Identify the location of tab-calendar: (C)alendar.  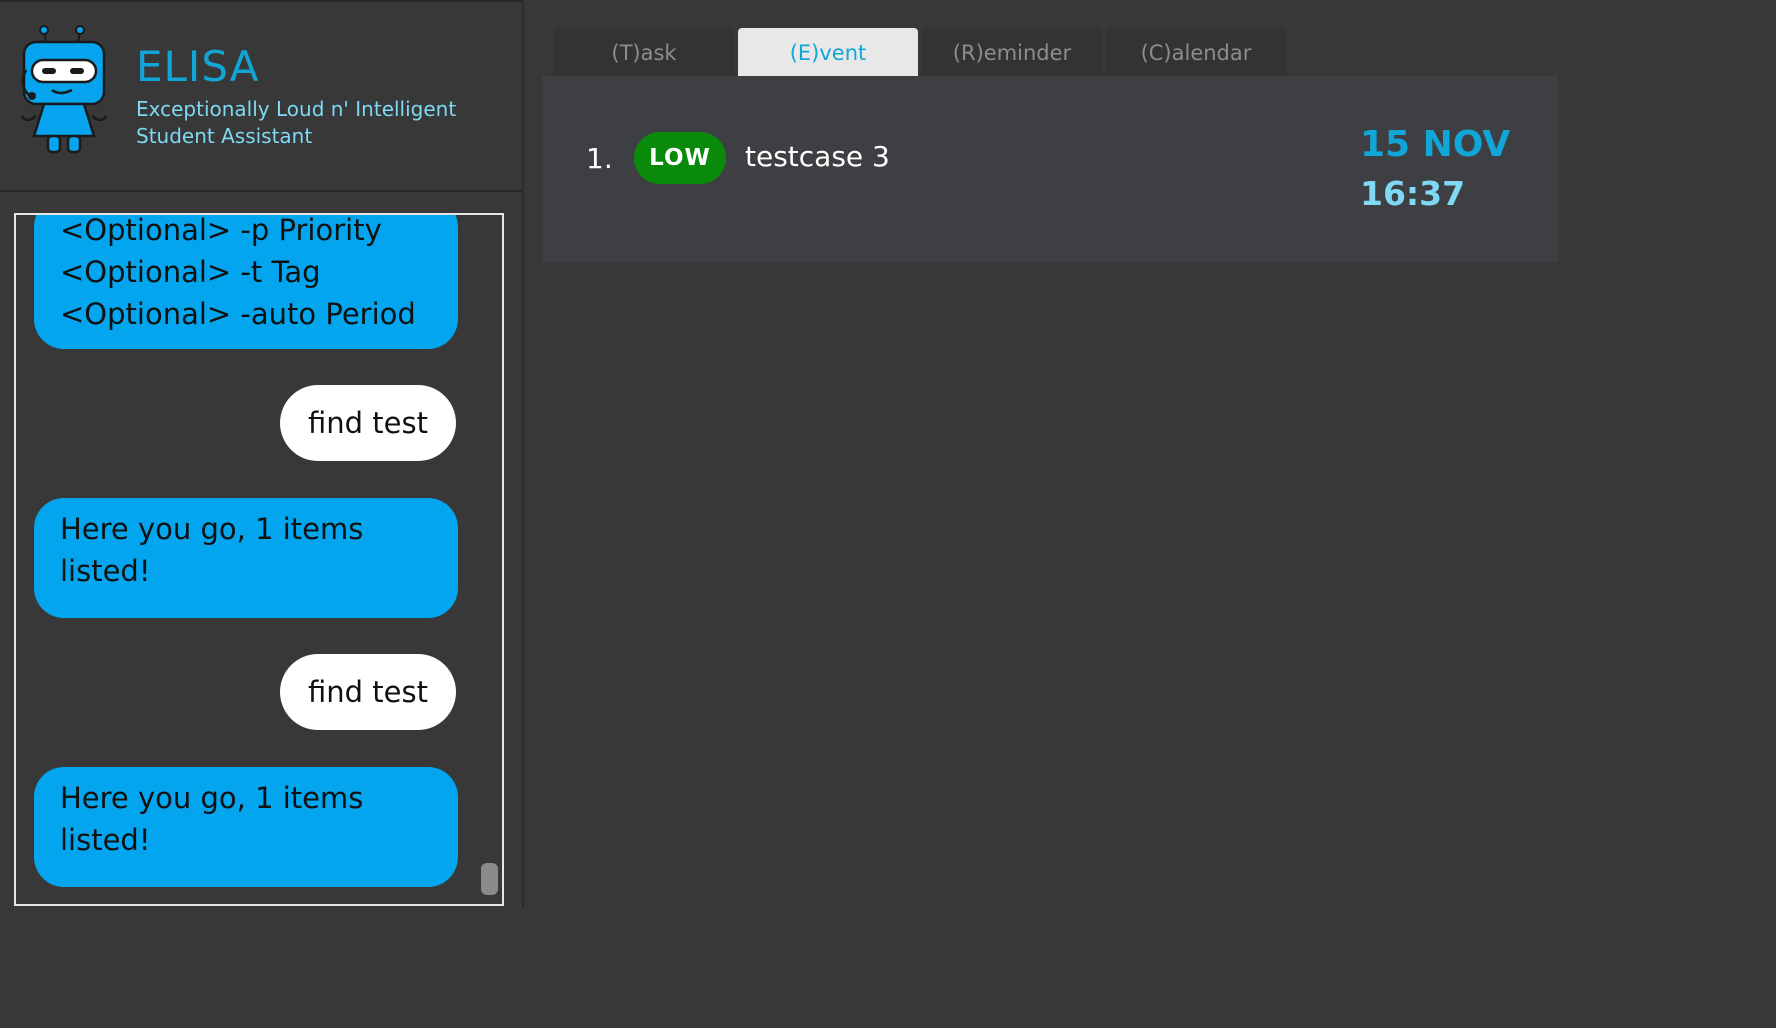
(1196, 52).